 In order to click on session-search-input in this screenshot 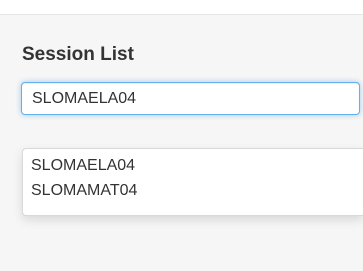, I will do `click(190, 98)`.